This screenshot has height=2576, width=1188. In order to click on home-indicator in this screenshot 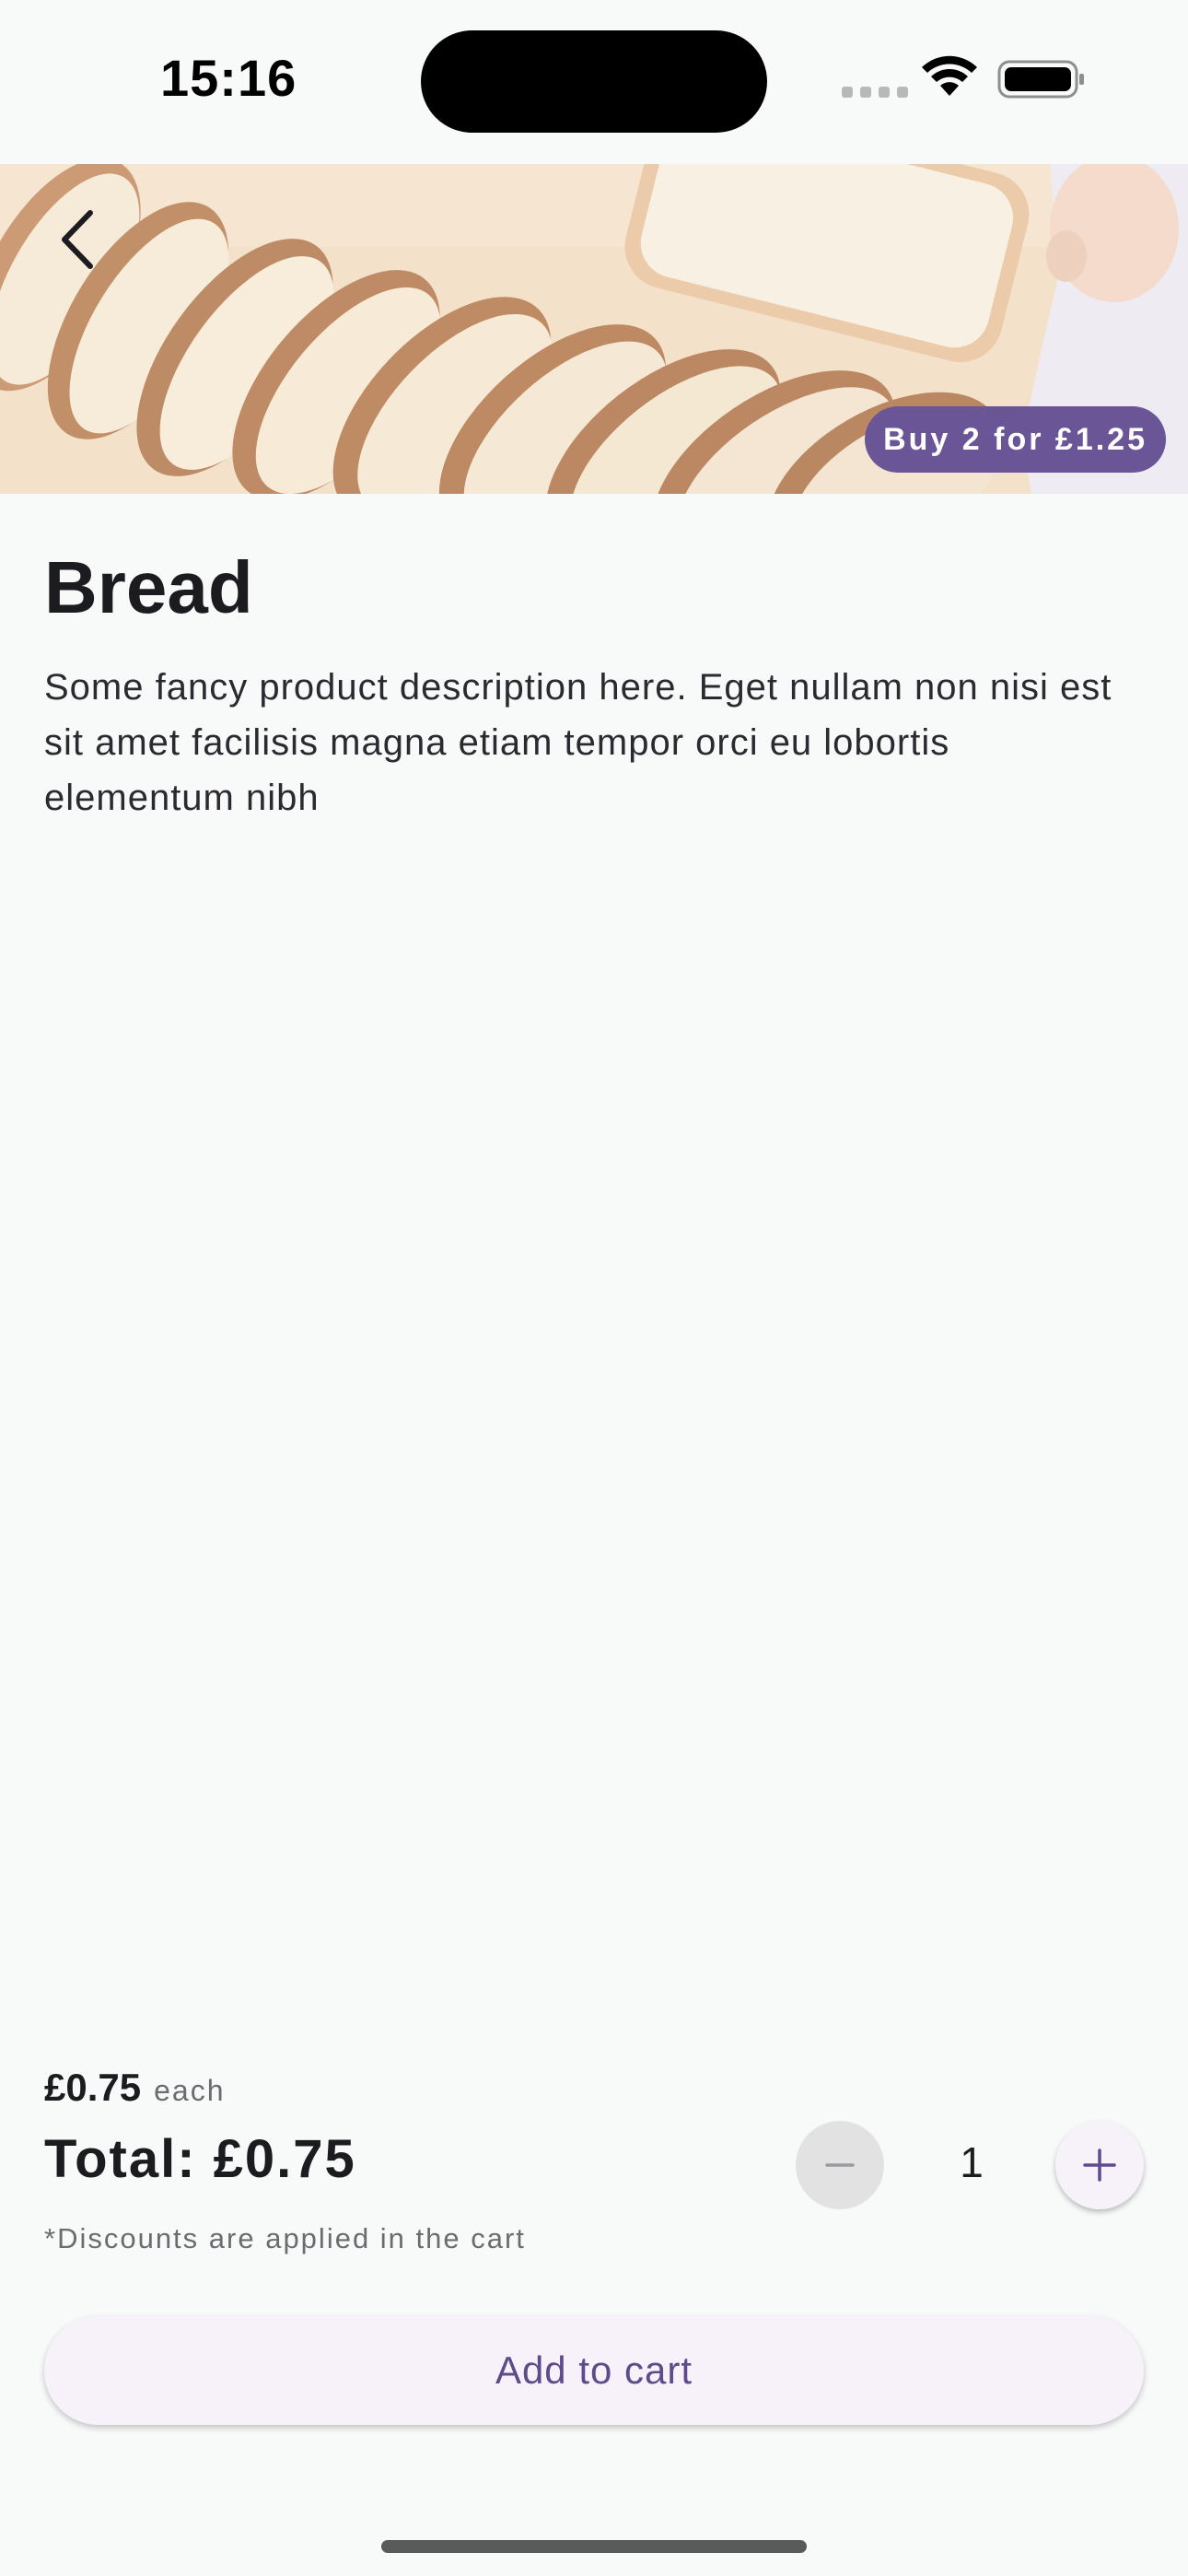, I will do `click(594, 2546)`.